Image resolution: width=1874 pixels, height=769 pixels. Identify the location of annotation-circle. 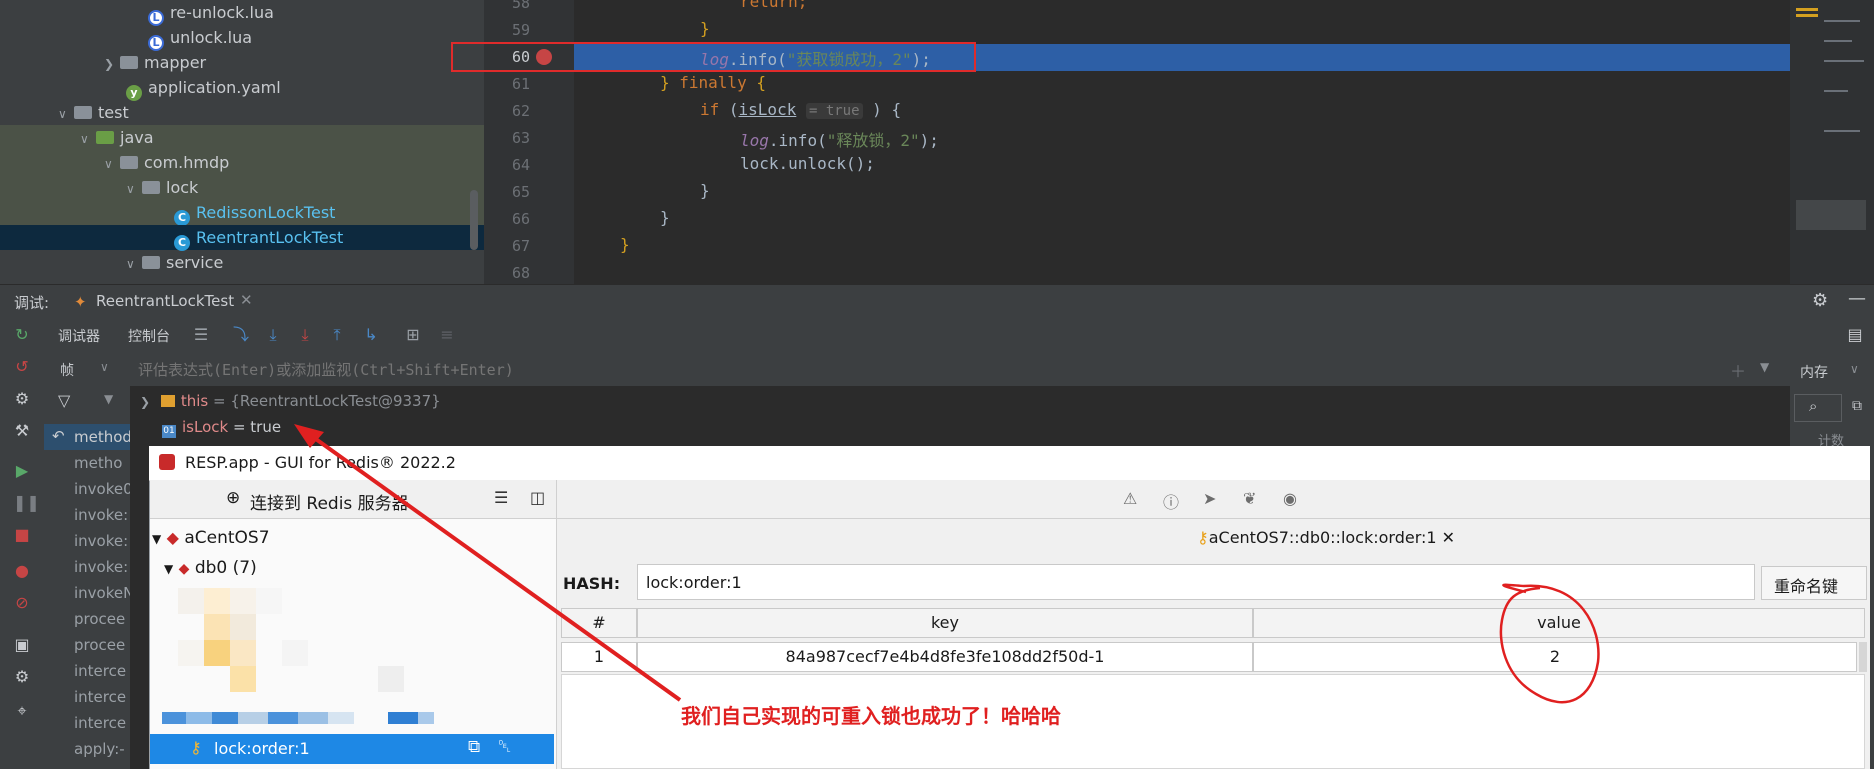
(1549, 643).